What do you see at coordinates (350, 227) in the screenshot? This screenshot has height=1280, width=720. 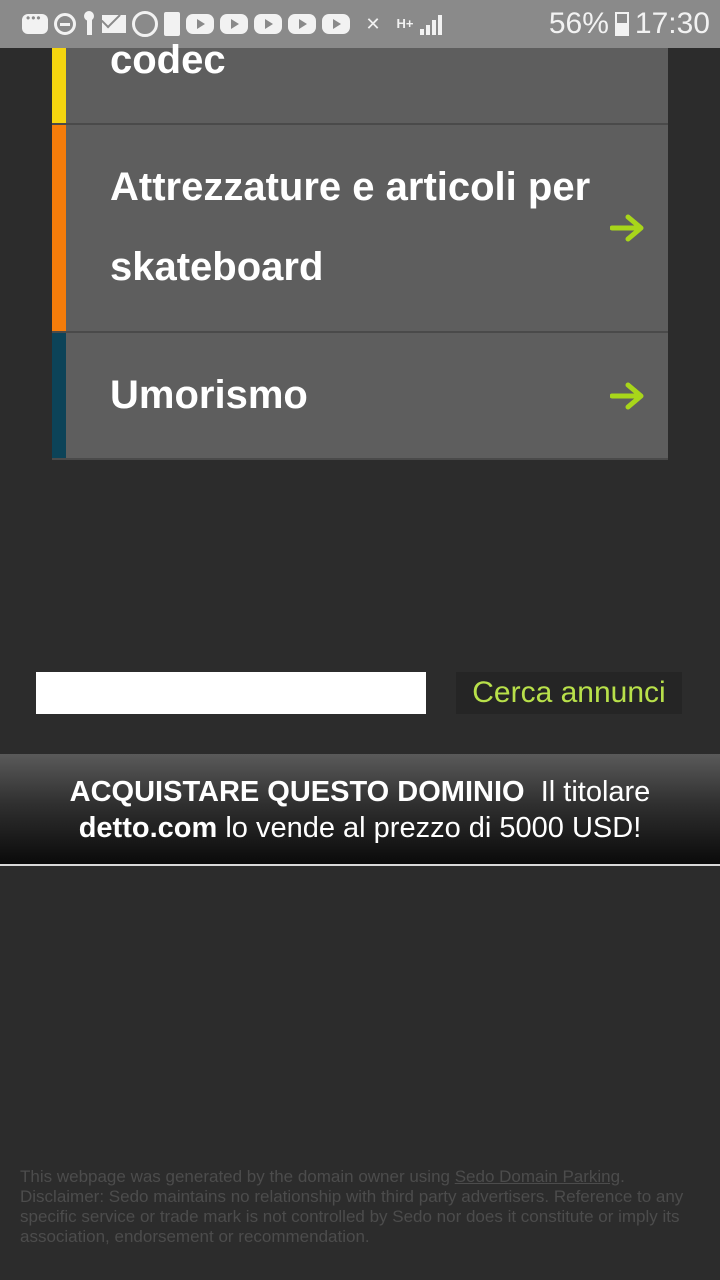 I see `category-label: Attrezzature e articoli per skateboard` at bounding box center [350, 227].